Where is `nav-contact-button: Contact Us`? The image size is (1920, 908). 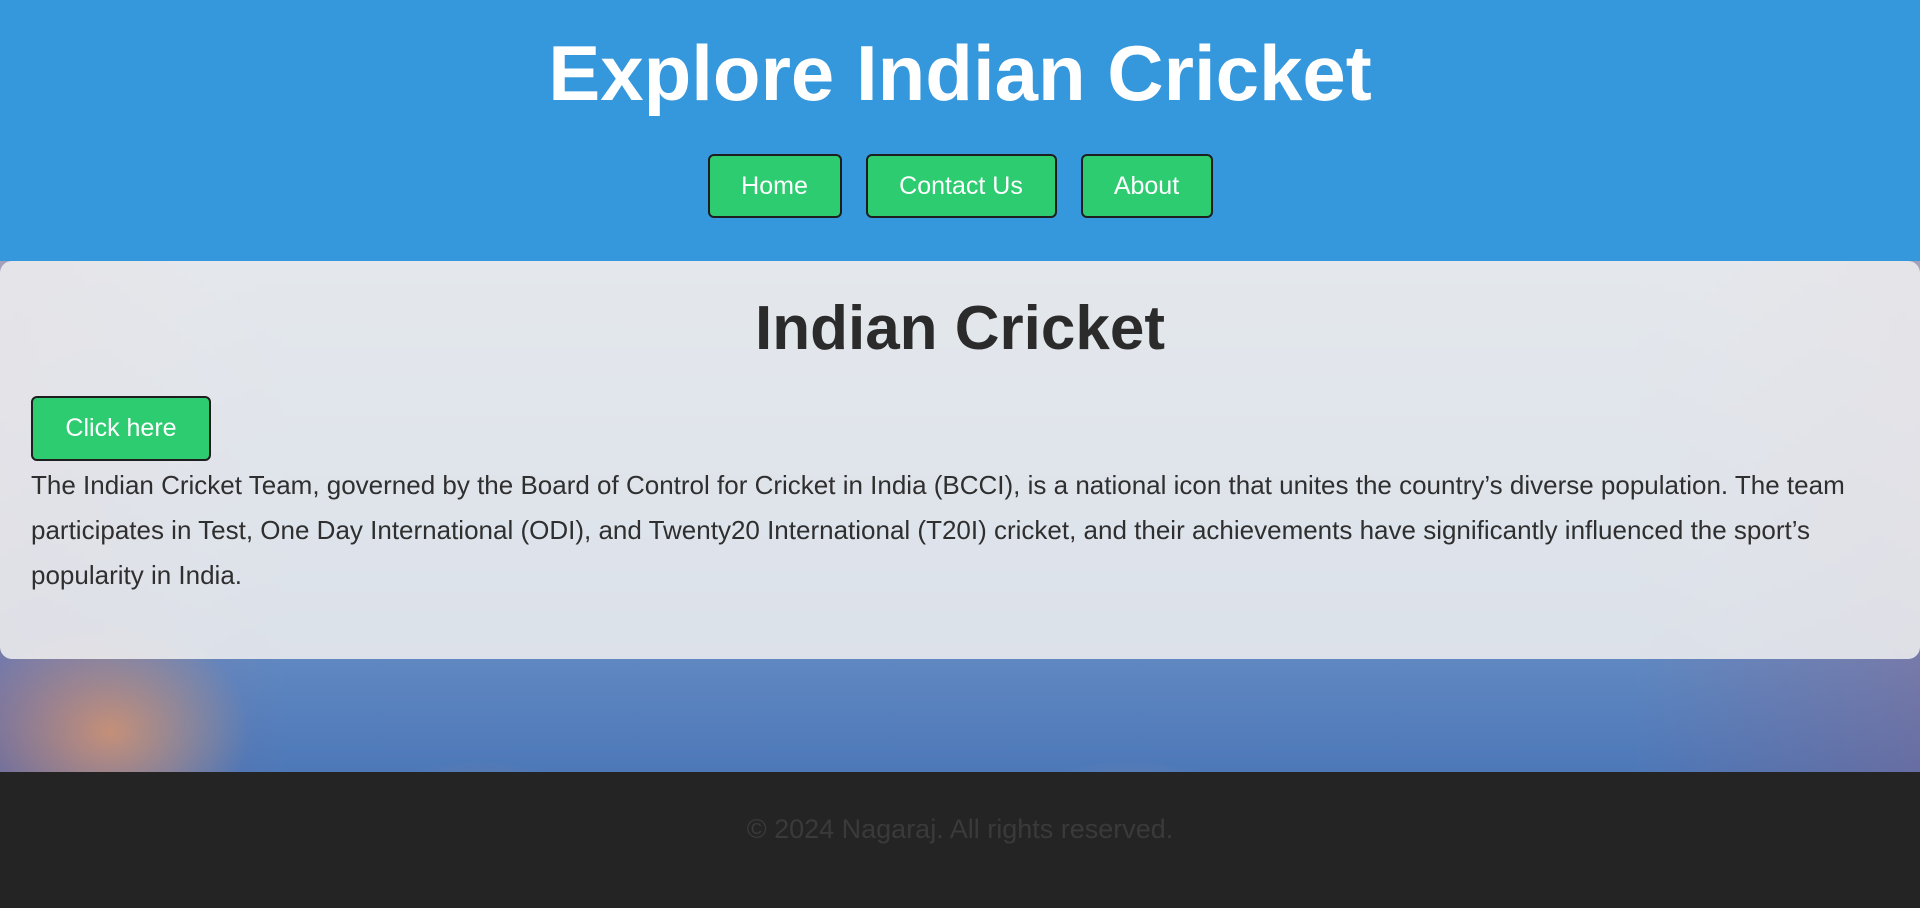
nav-contact-button: Contact Us is located at coordinates (961, 186).